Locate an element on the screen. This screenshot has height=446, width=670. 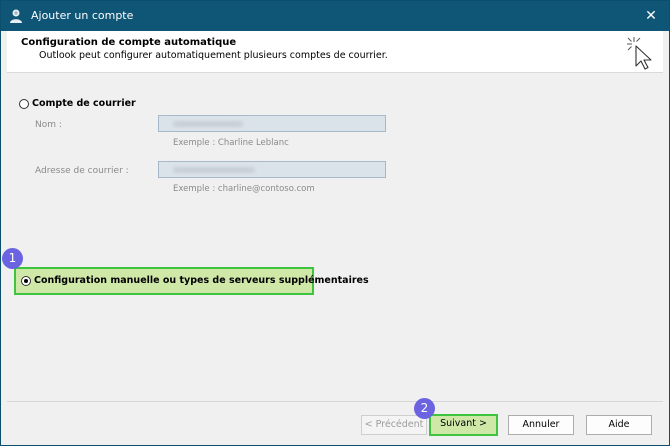
step-badge-2: 2 is located at coordinates (424, 408).